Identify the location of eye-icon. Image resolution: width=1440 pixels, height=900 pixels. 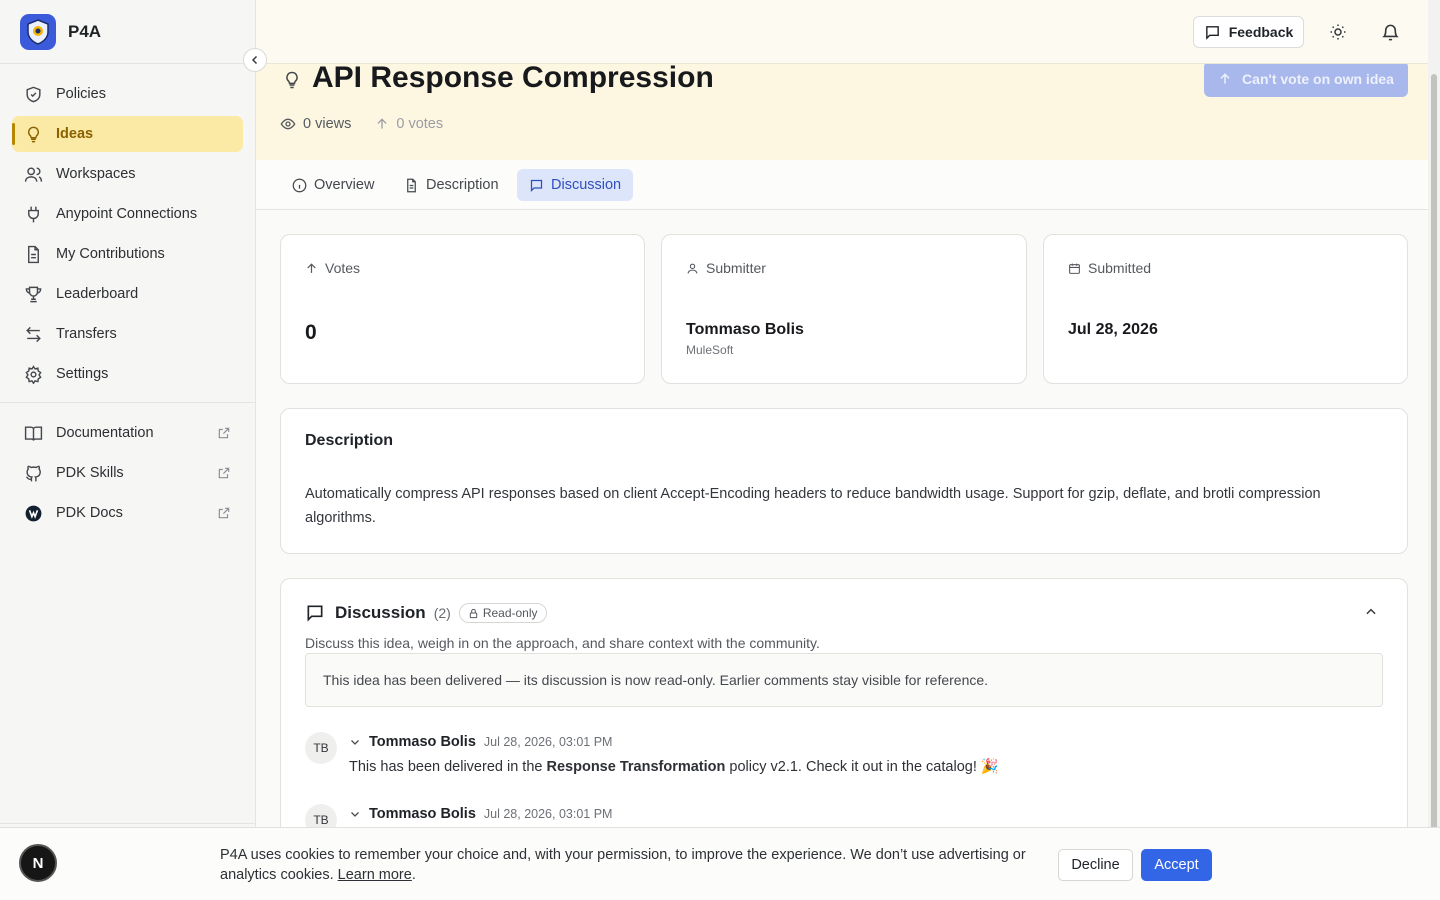
(288, 124).